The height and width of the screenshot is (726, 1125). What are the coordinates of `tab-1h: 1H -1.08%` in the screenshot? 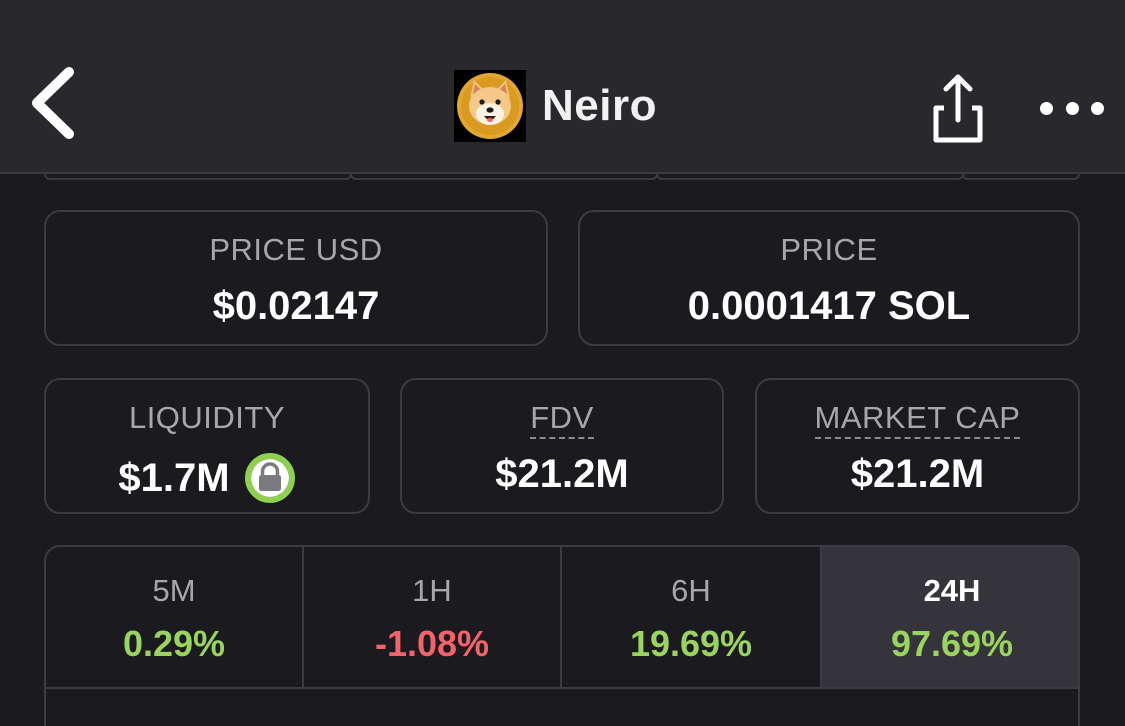 It's located at (433, 618).